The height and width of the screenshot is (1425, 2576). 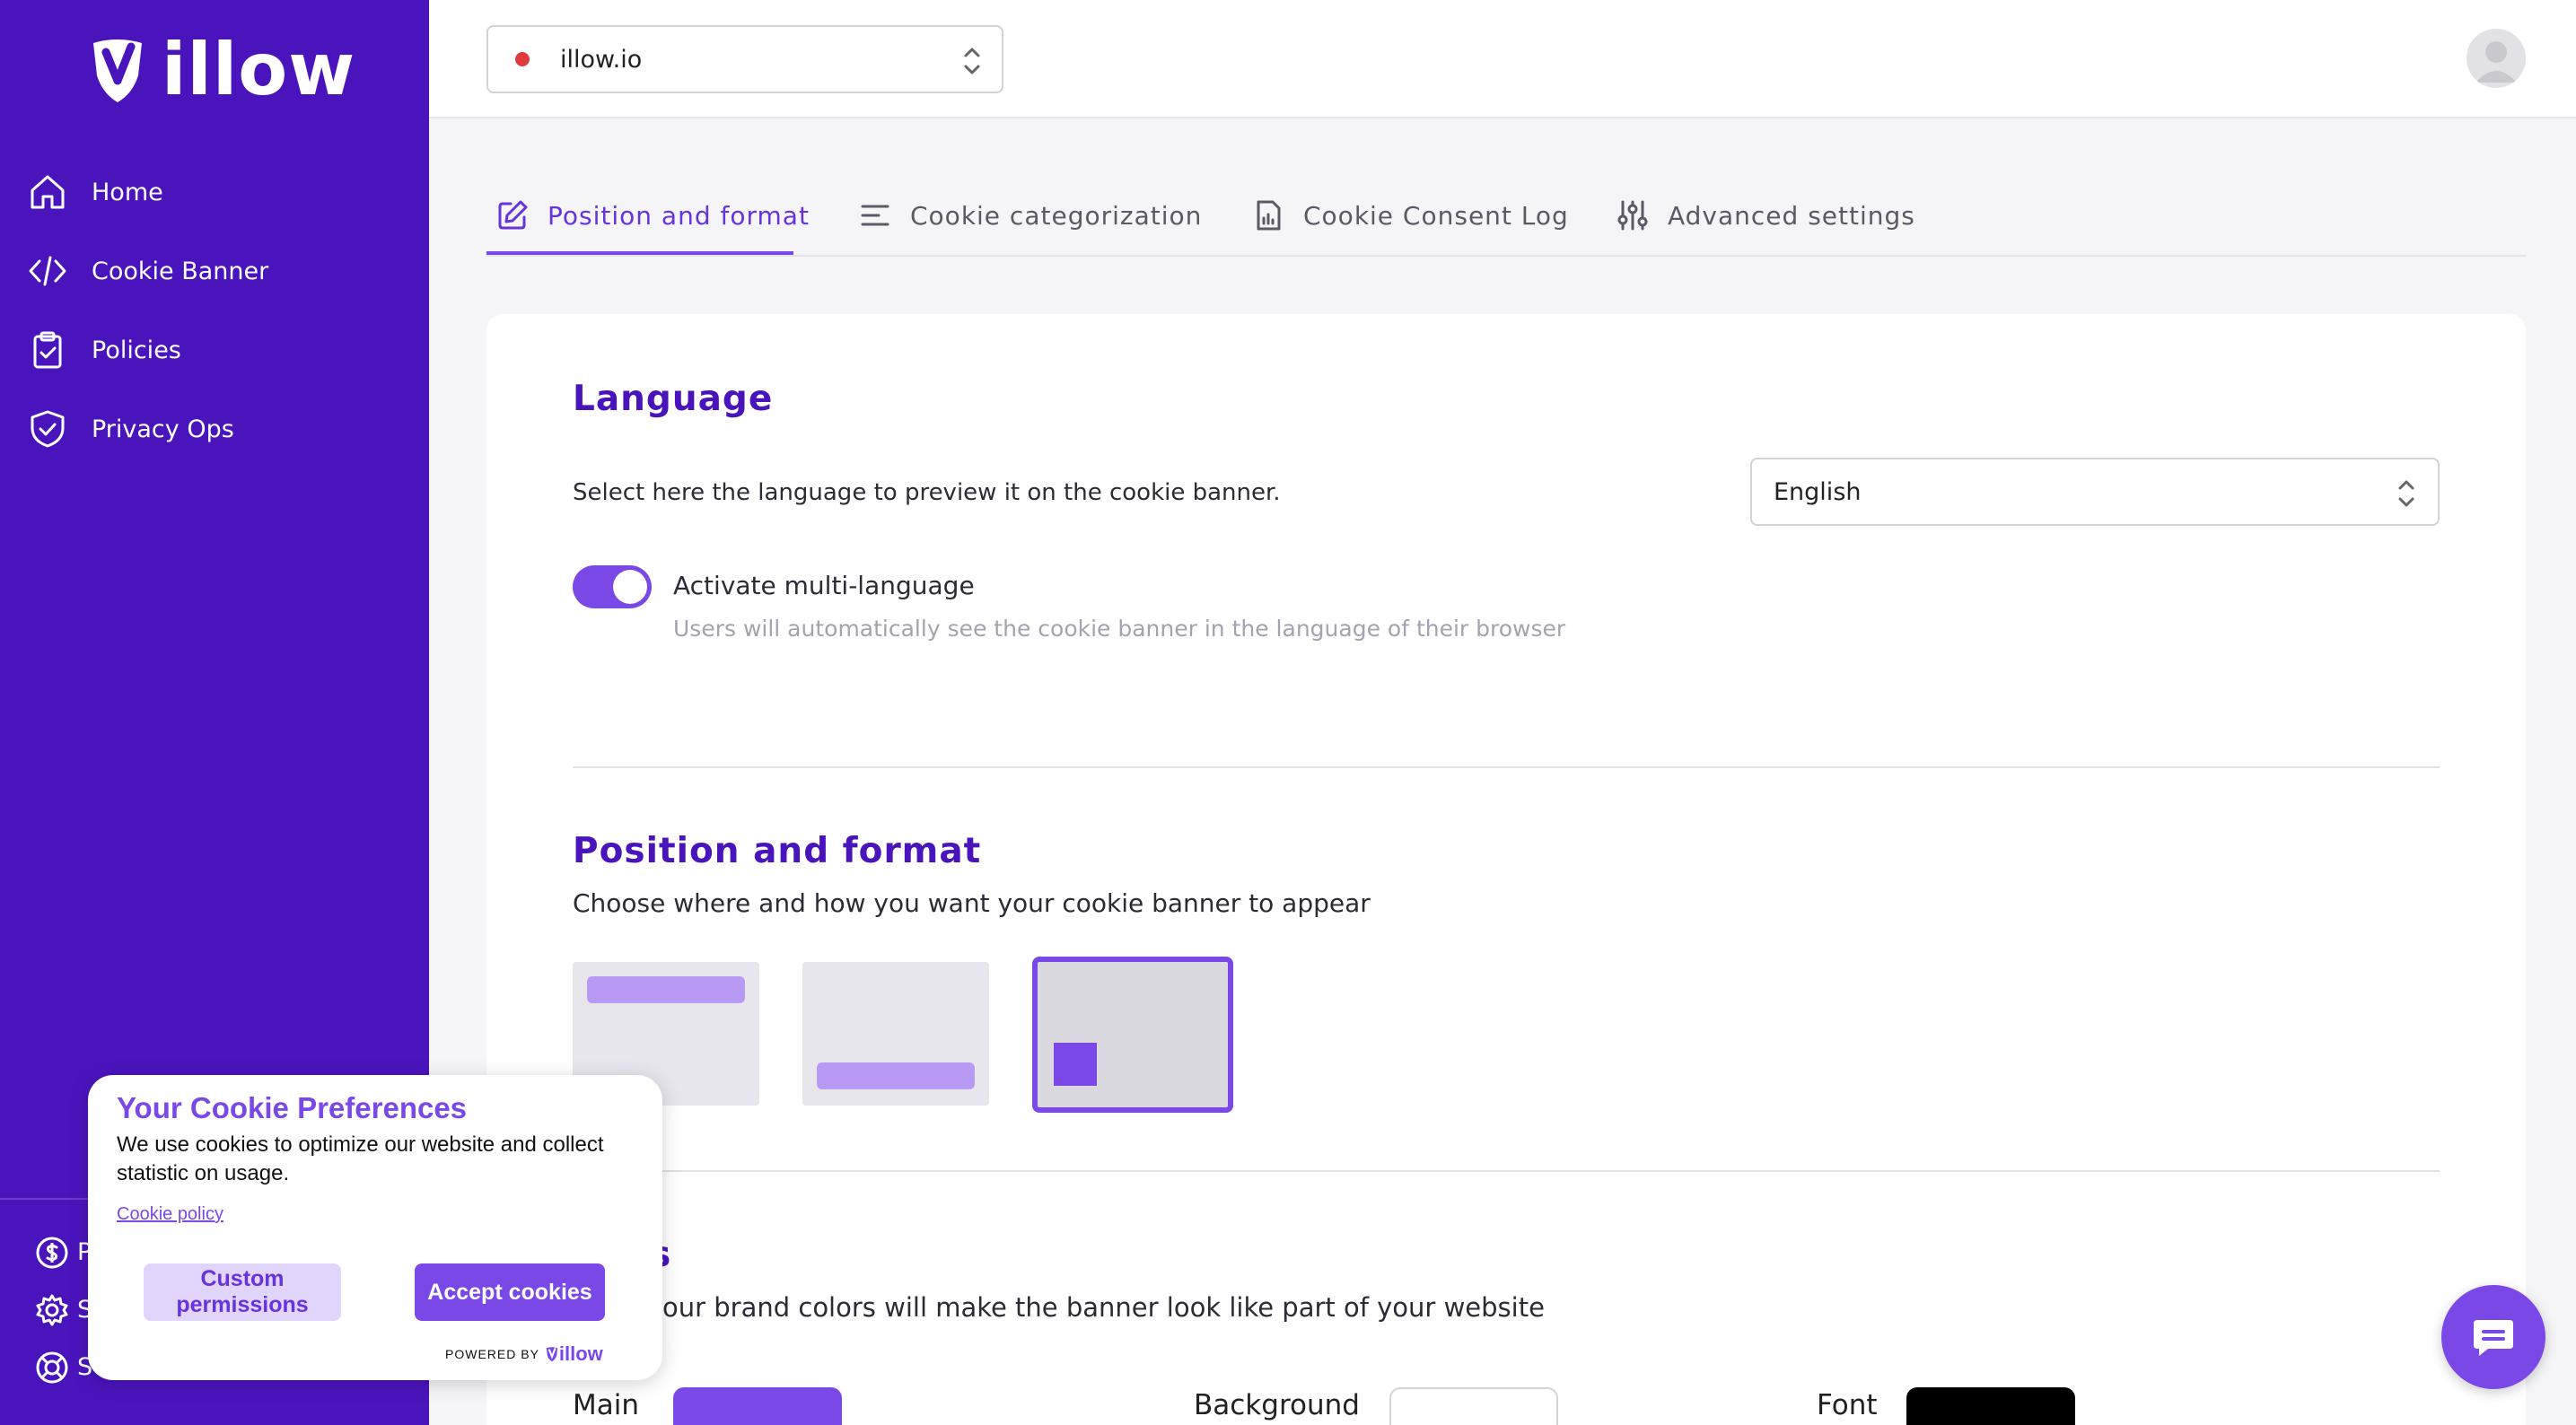 I want to click on section-title-position: Position and format, so click(x=777, y=851).